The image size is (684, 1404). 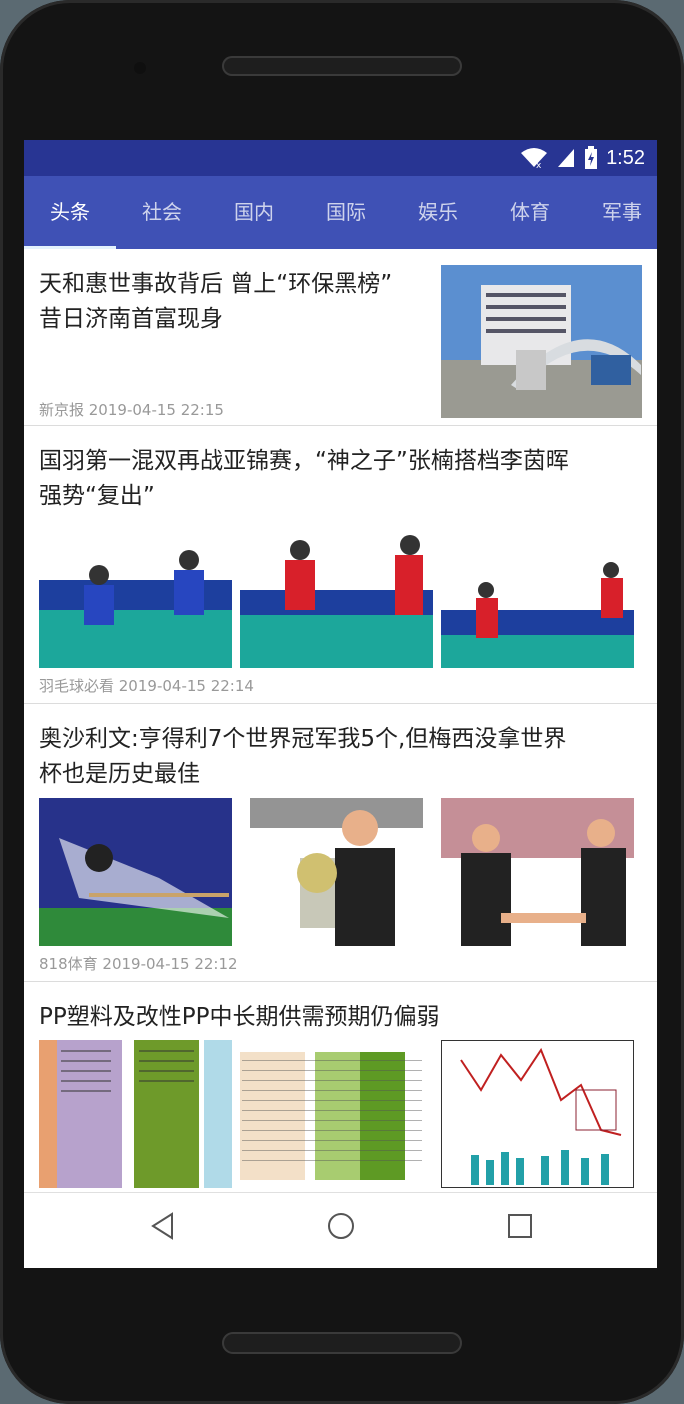 What do you see at coordinates (530, 212) in the screenshot?
I see `tab-sports: 体育` at bounding box center [530, 212].